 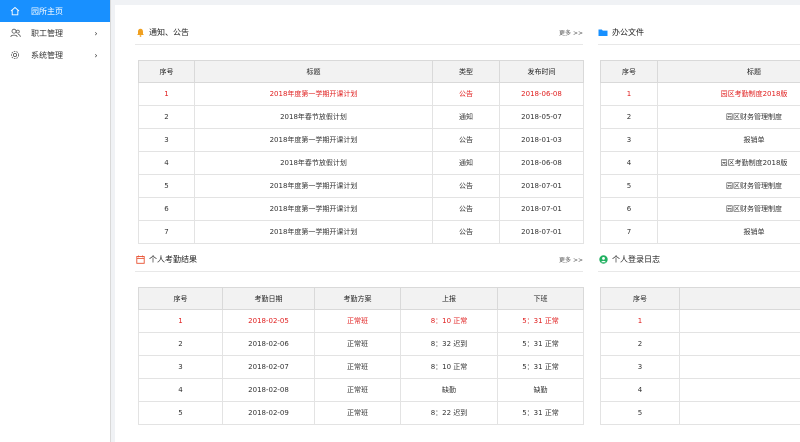 I want to click on login-log-title: 个人登录日志, so click(x=636, y=259).